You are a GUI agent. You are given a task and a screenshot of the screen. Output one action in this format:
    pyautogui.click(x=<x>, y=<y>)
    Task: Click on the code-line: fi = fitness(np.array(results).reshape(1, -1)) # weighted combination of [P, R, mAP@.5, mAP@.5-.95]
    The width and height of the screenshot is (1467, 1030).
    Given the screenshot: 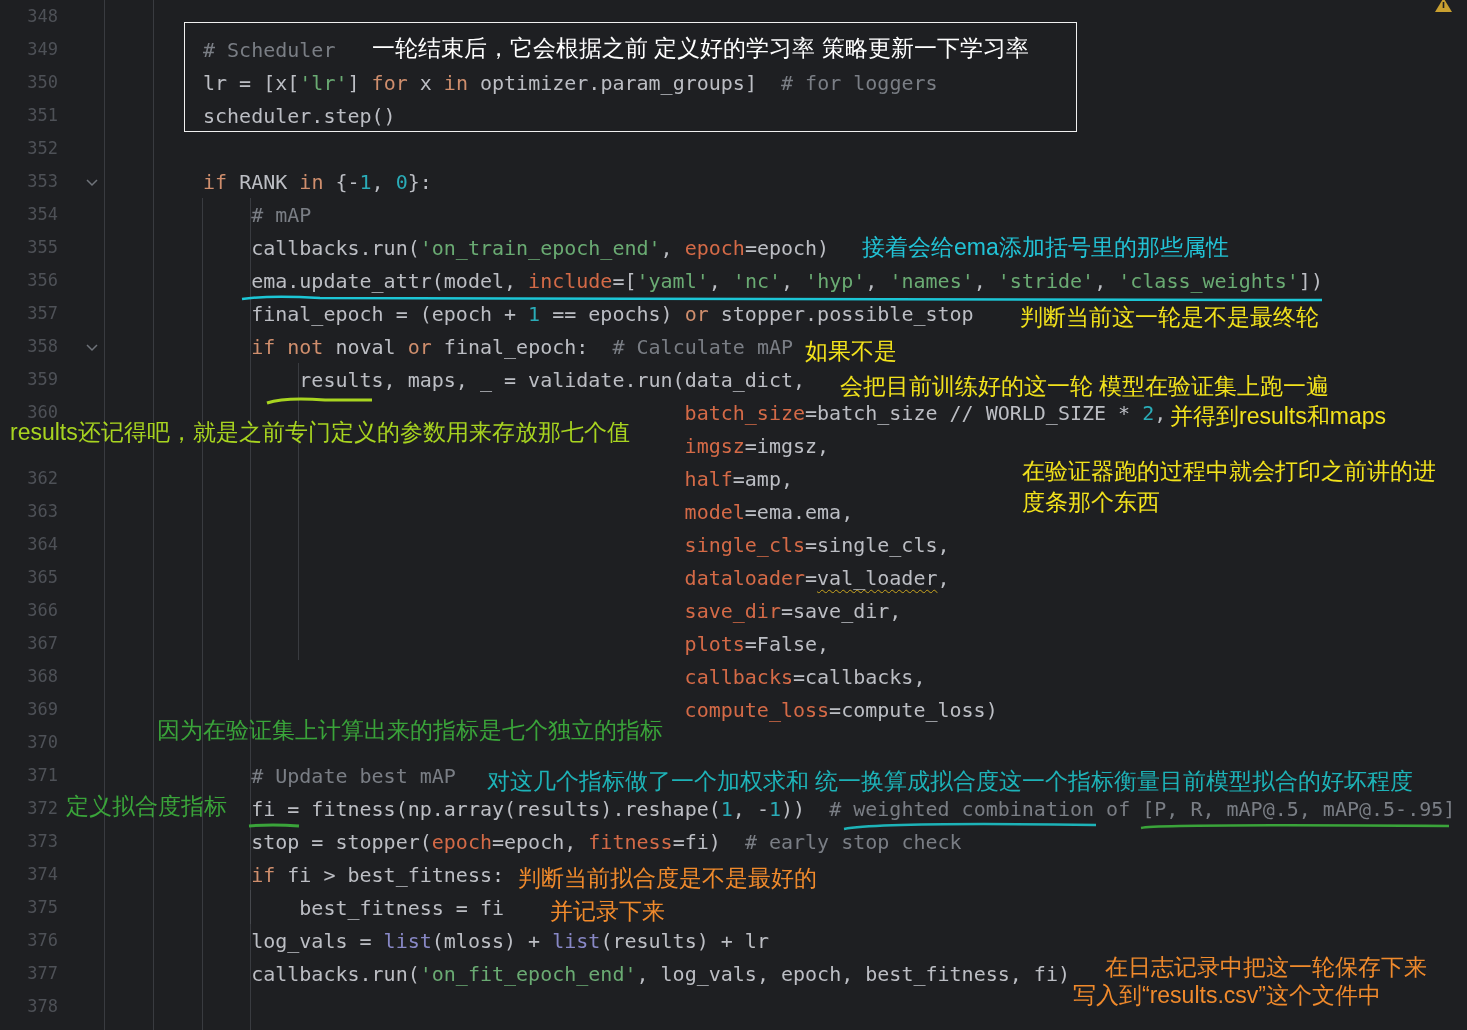 What is the action you would take?
    pyautogui.click(x=853, y=808)
    